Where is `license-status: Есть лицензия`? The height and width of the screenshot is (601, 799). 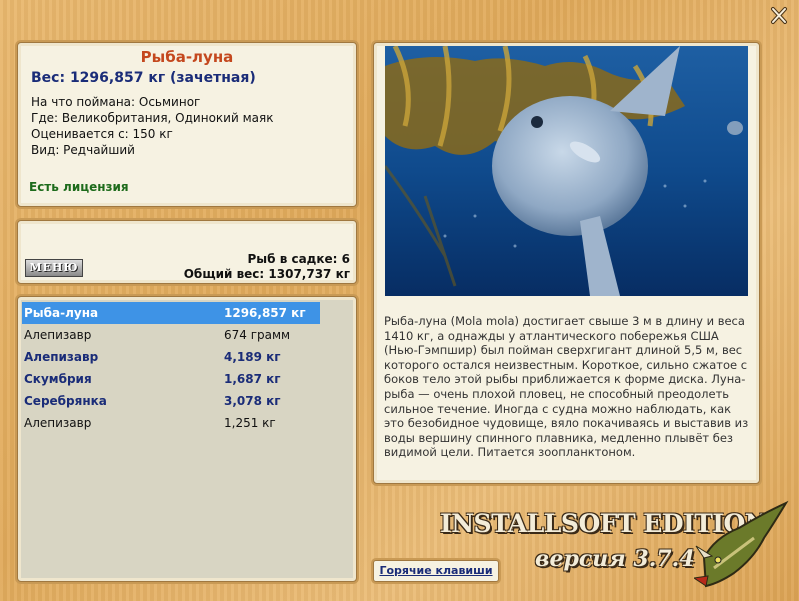
license-status: Есть лицензия is located at coordinates (79, 187).